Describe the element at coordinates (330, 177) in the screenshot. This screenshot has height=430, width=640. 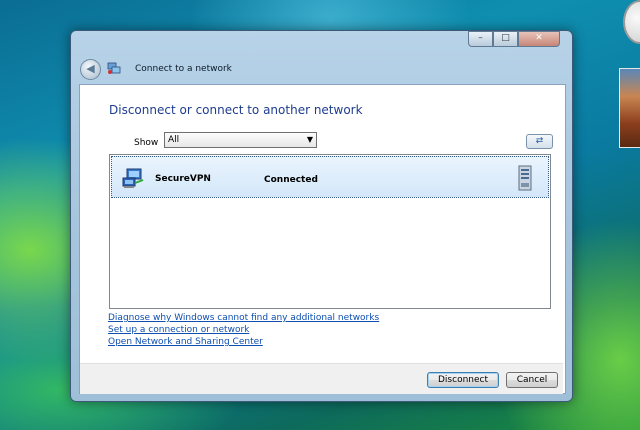
I see `network-item-securevpn: SecureVPN Connected` at that location.